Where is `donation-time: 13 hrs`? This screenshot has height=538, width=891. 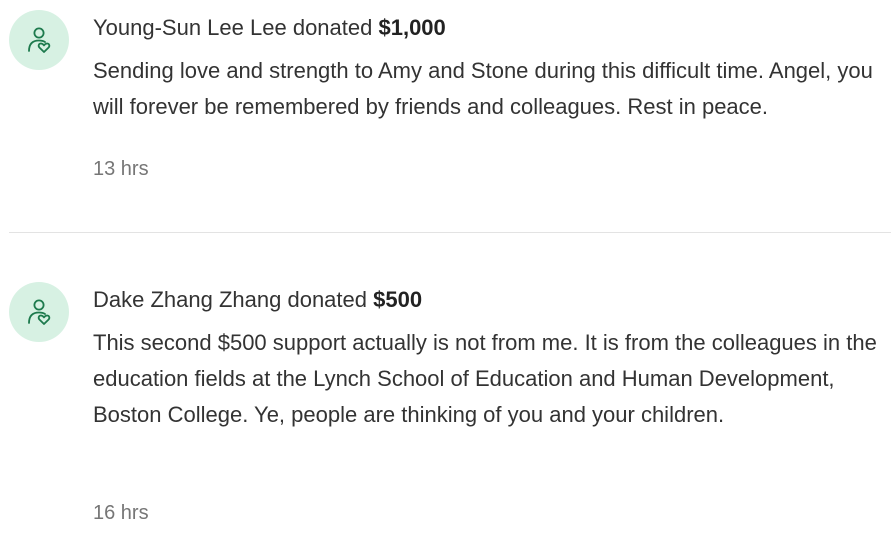
donation-time: 13 hrs is located at coordinates (121, 169).